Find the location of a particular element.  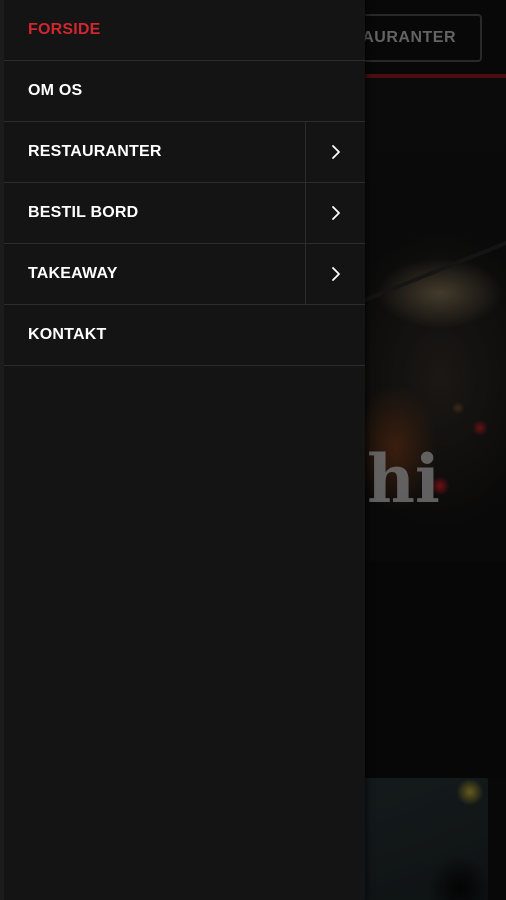

menu-item-bestil-bord: BESTIL BORD is located at coordinates (184, 213).